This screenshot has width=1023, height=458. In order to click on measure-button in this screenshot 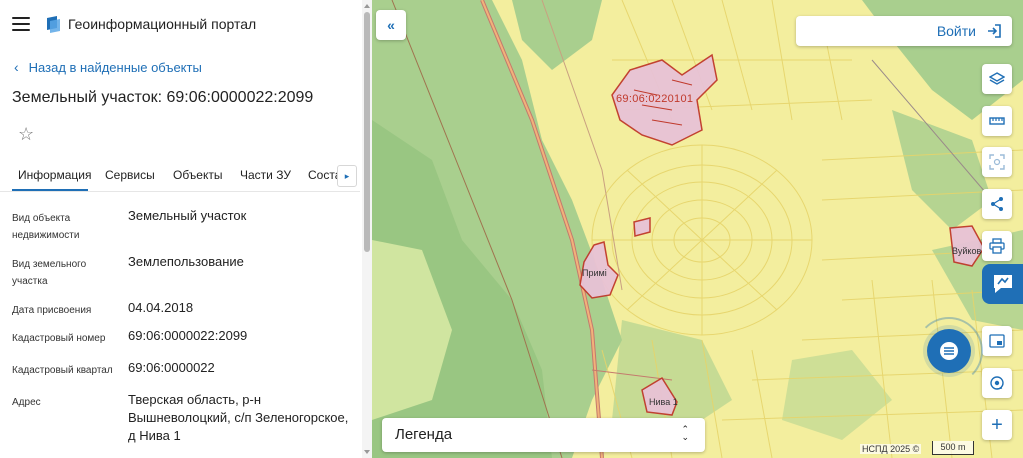, I will do `click(997, 121)`.